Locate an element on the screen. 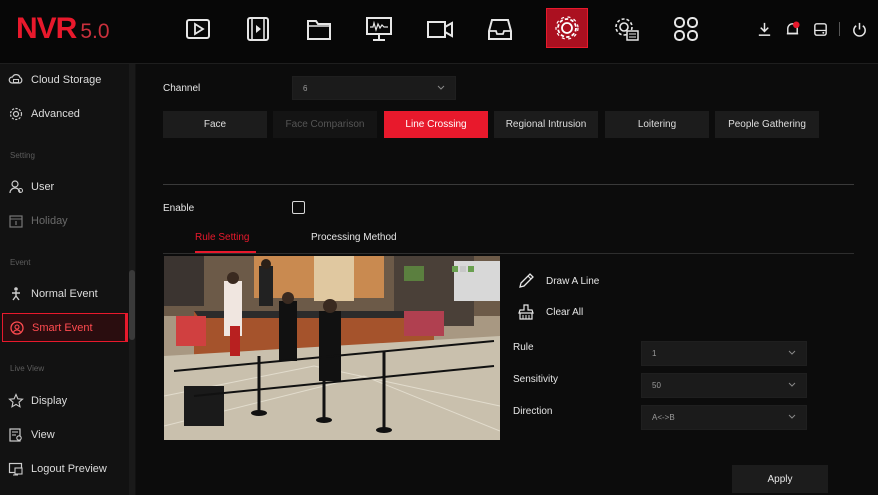 The image size is (878, 495). sidebar-item-label: View is located at coordinates (43, 435).